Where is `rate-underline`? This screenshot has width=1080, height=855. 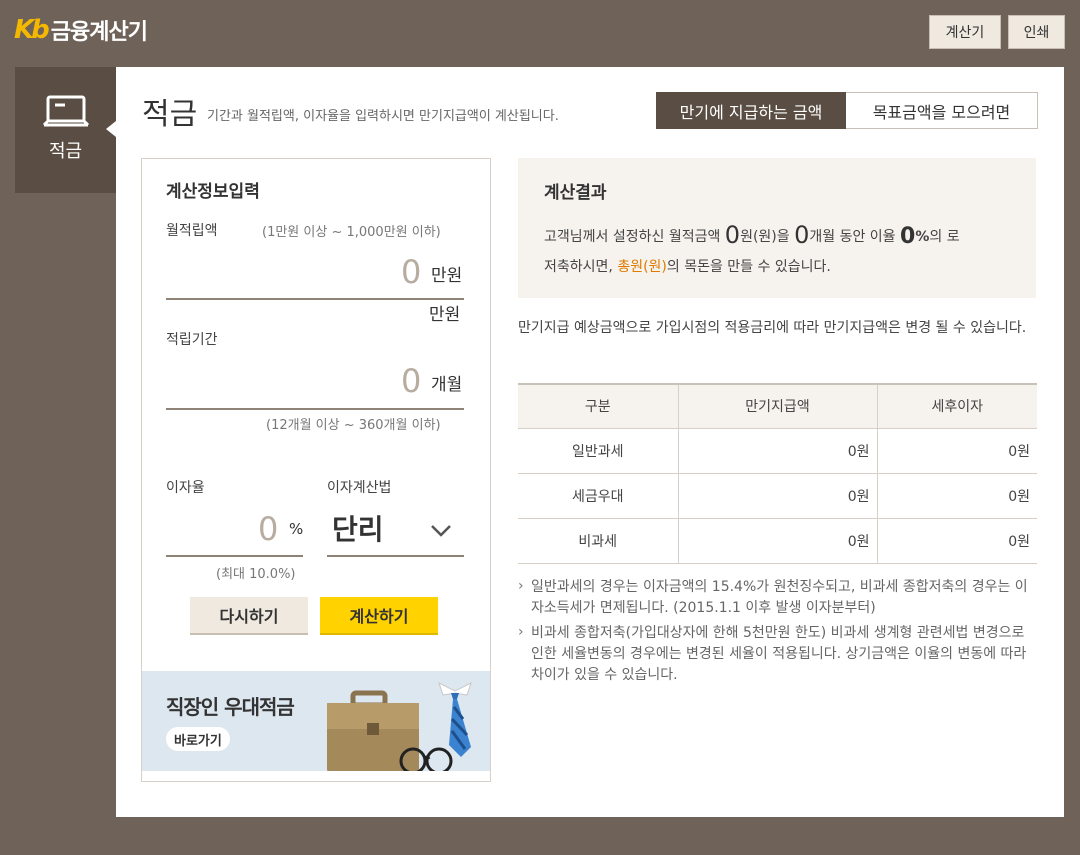
rate-underline is located at coordinates (234, 556).